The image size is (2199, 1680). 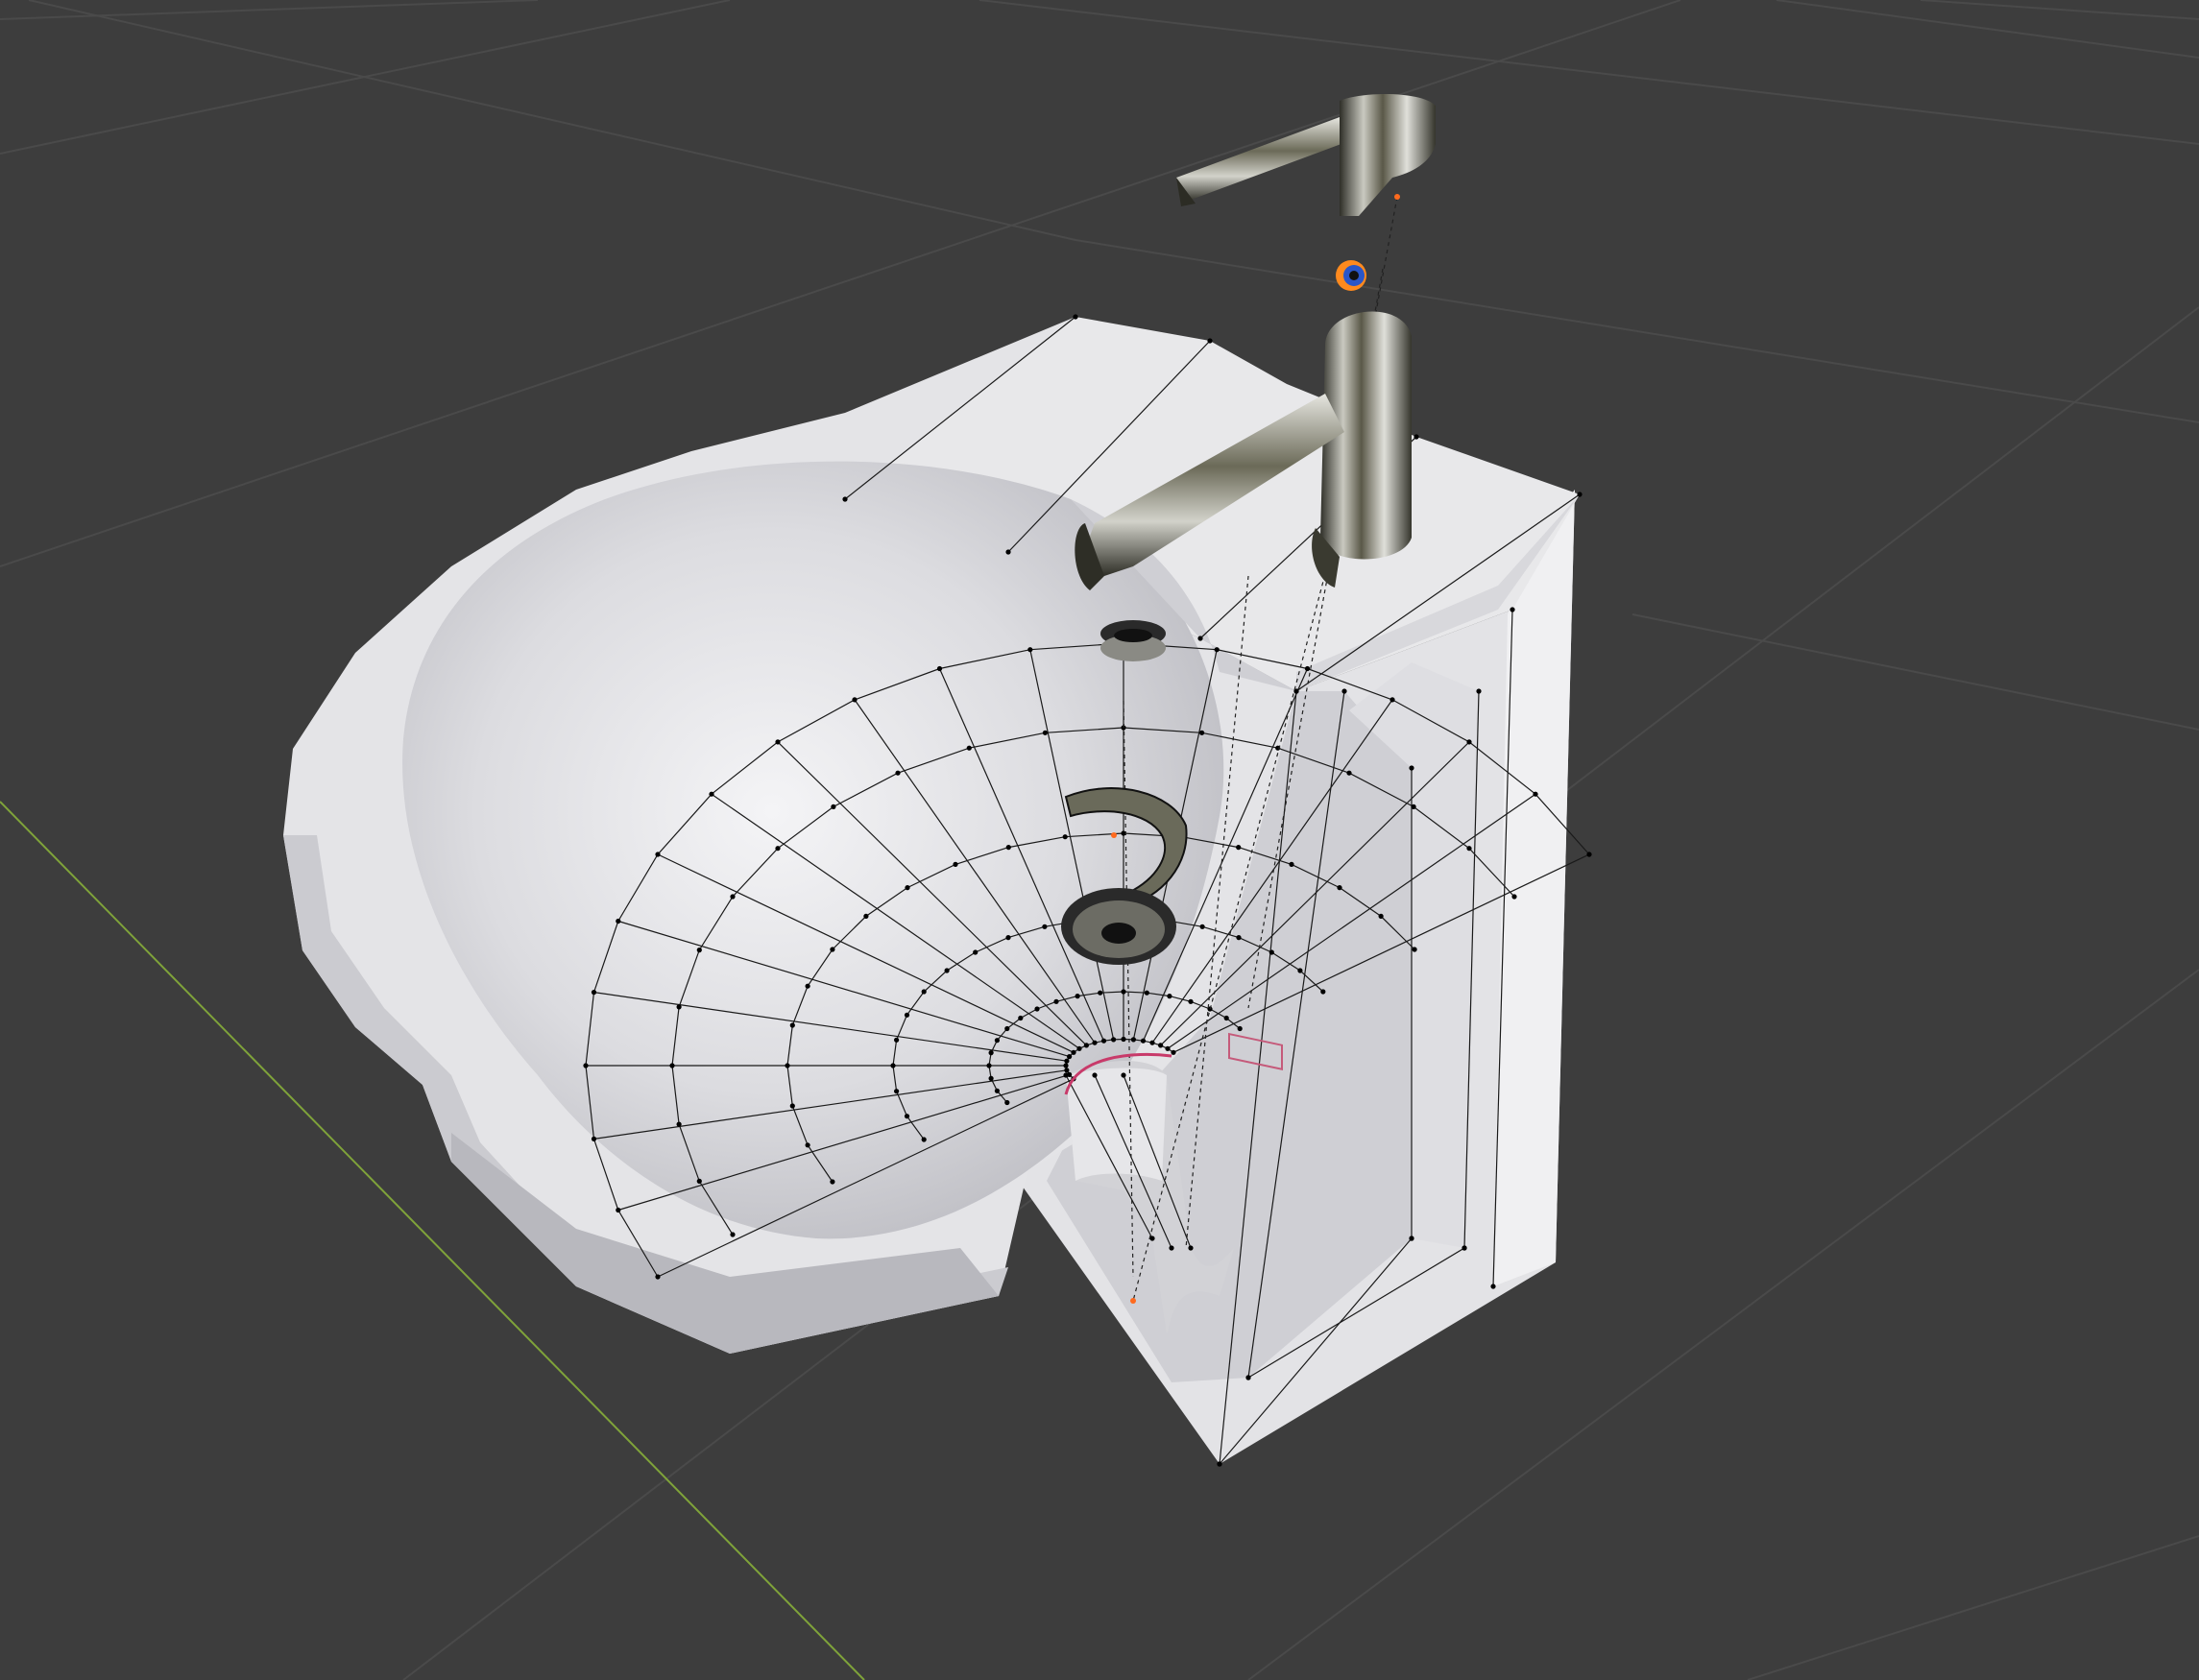 What do you see at coordinates (1119, 926) in the screenshot?
I see `drain-strainer` at bounding box center [1119, 926].